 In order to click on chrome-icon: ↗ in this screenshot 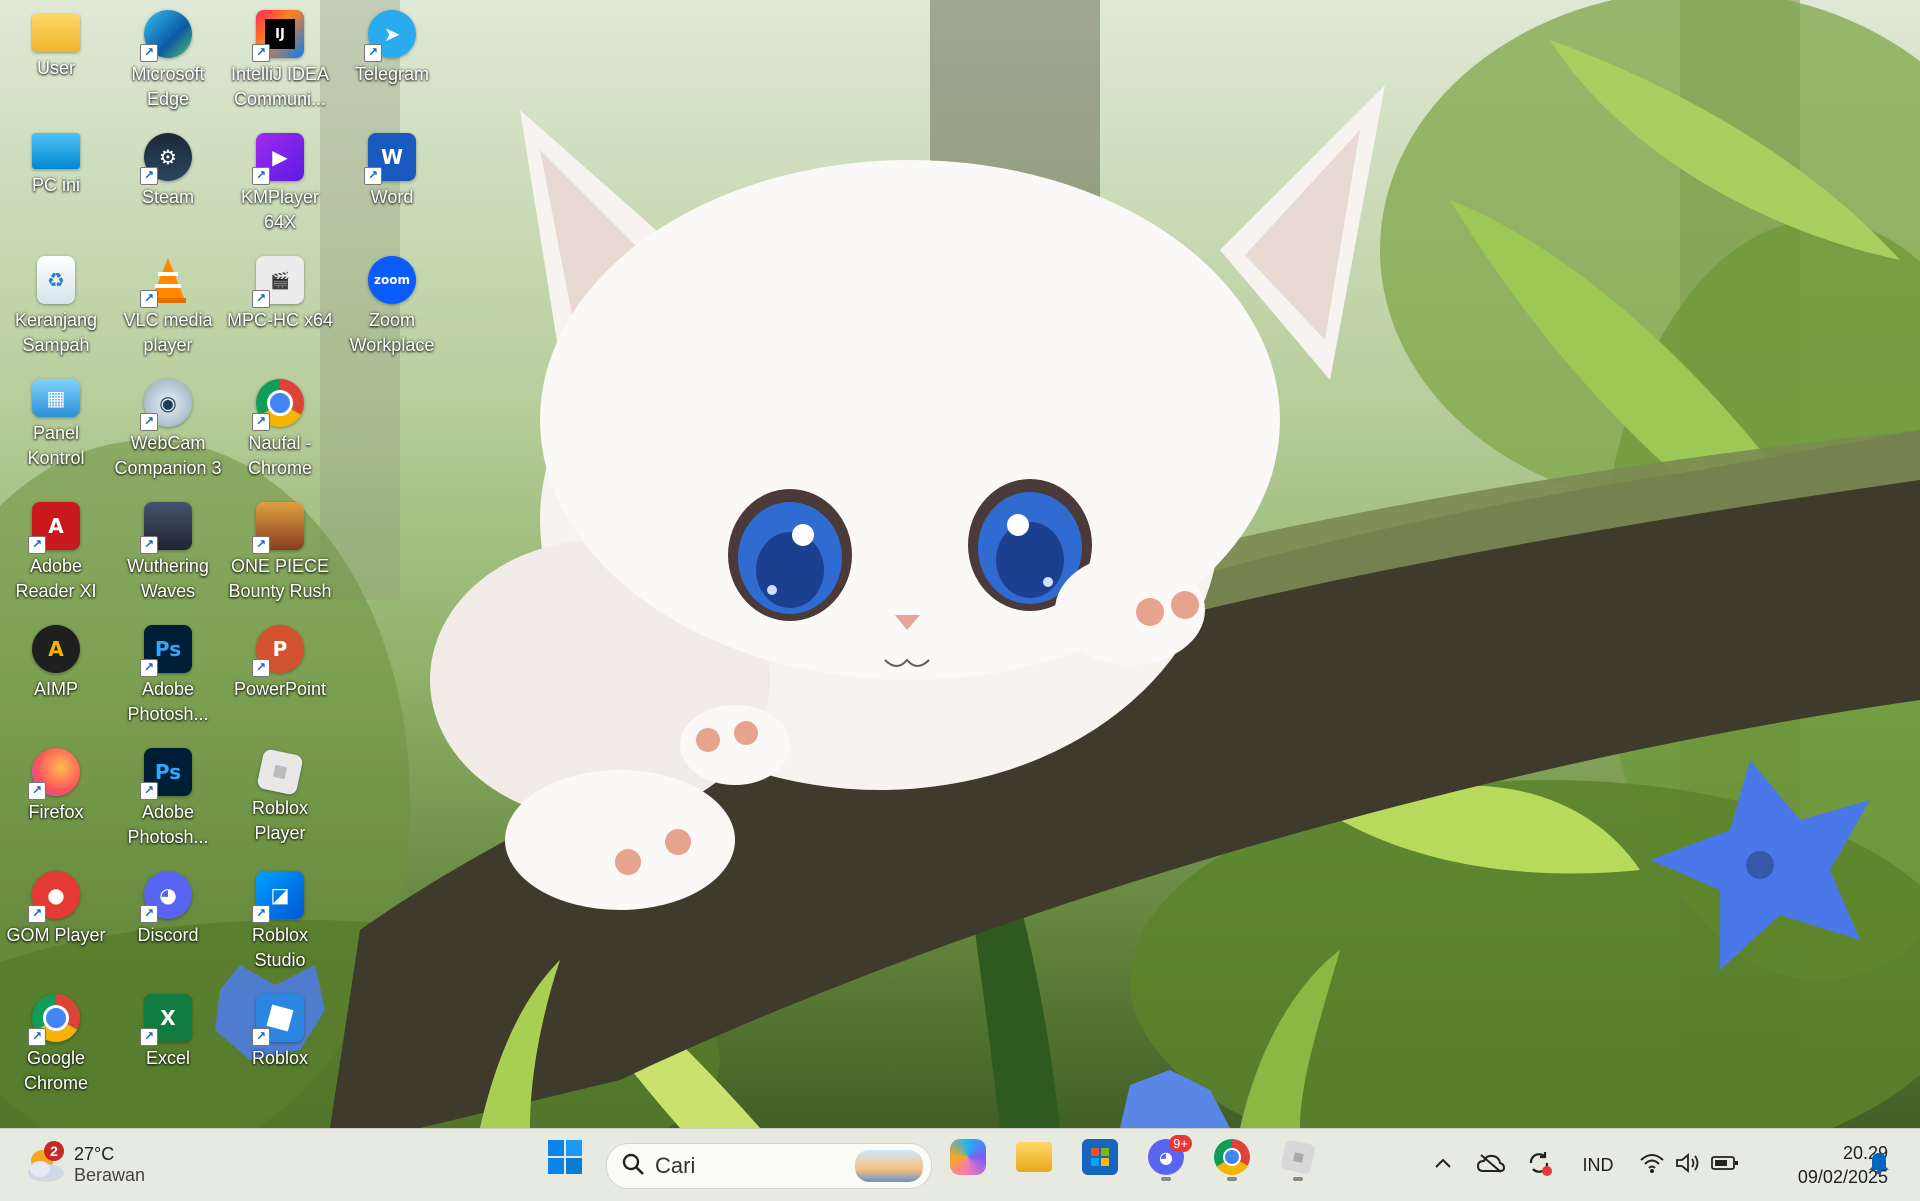, I will do `click(54, 1020)`.